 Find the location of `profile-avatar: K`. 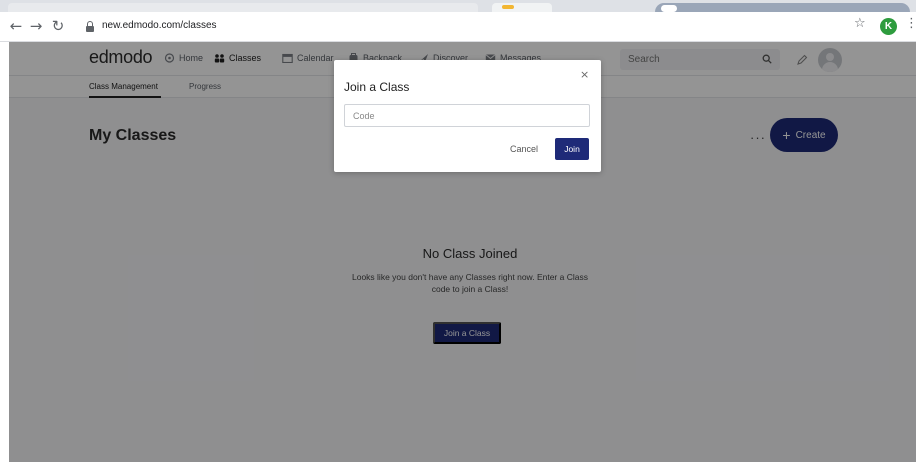

profile-avatar: K is located at coordinates (888, 26).